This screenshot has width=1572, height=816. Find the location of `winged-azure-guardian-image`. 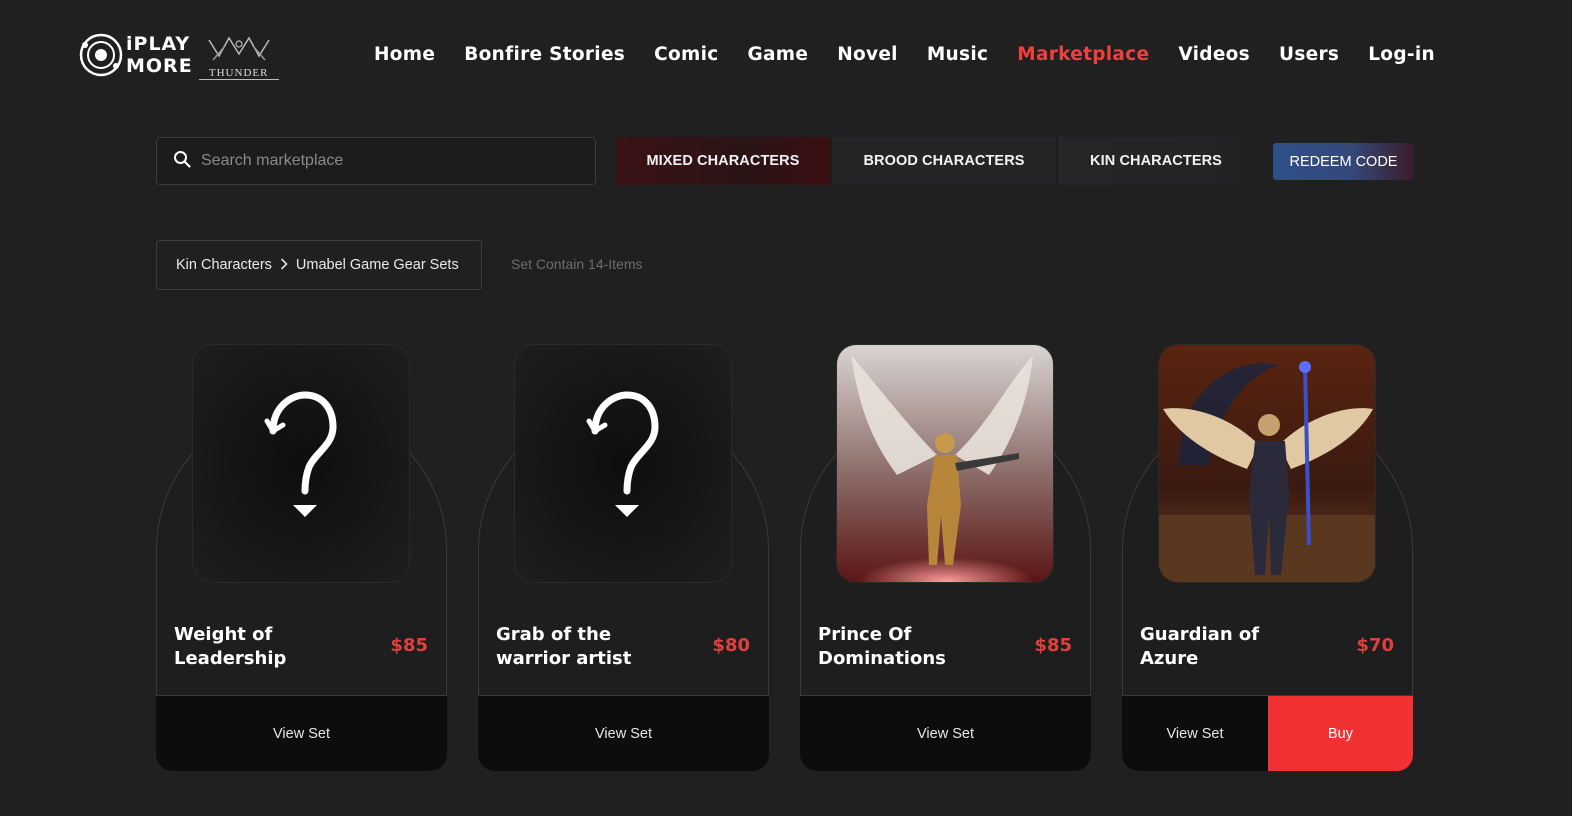

winged-azure-guardian-image is located at coordinates (1267, 463).